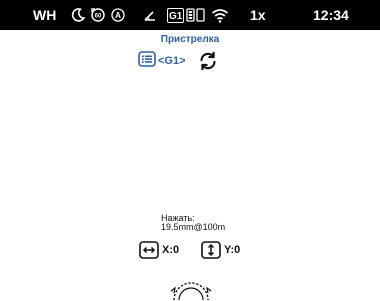  I want to click on zoom-indicator: 1x, so click(258, 15).